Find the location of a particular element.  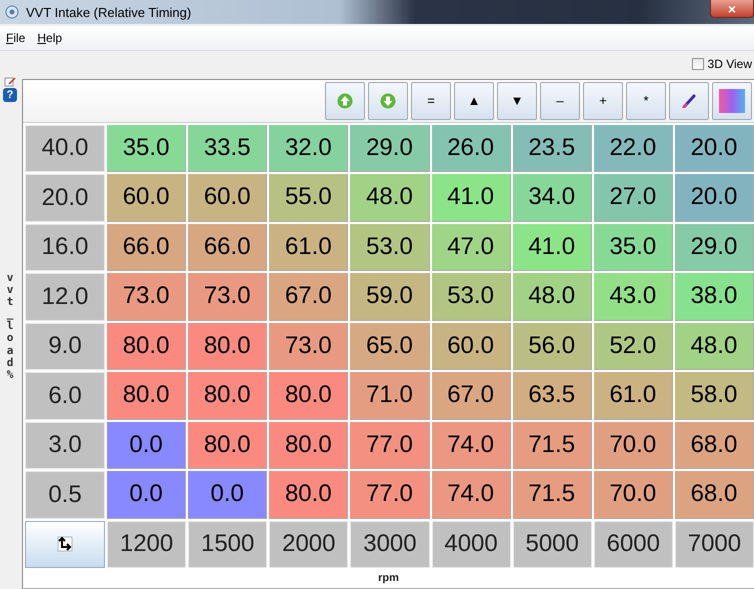

pen-icon is located at coordinates (689, 101).